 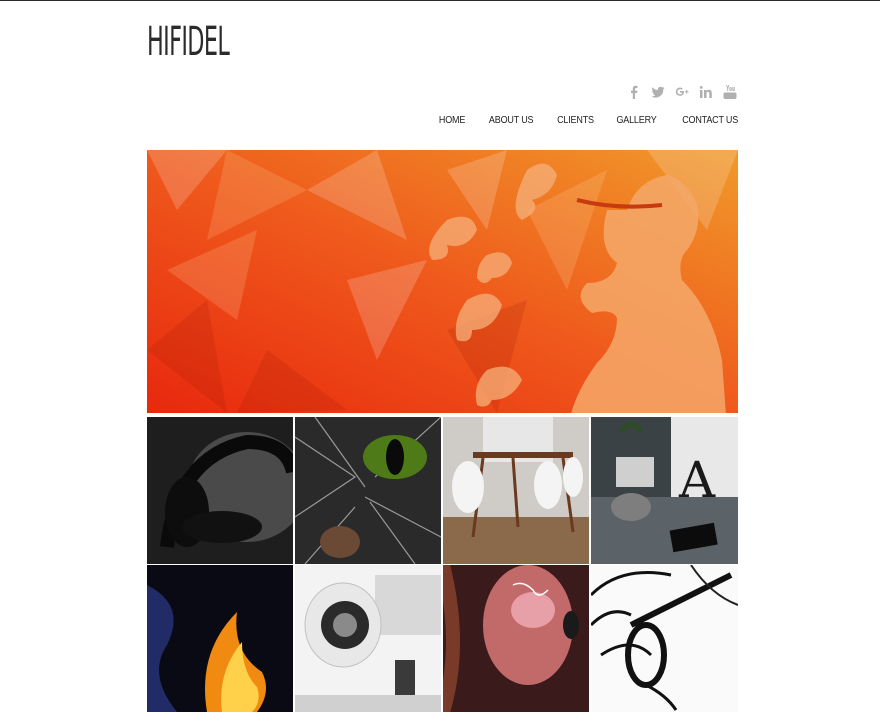 What do you see at coordinates (697, 480) in the screenshot?
I see `svg-text: A` at bounding box center [697, 480].